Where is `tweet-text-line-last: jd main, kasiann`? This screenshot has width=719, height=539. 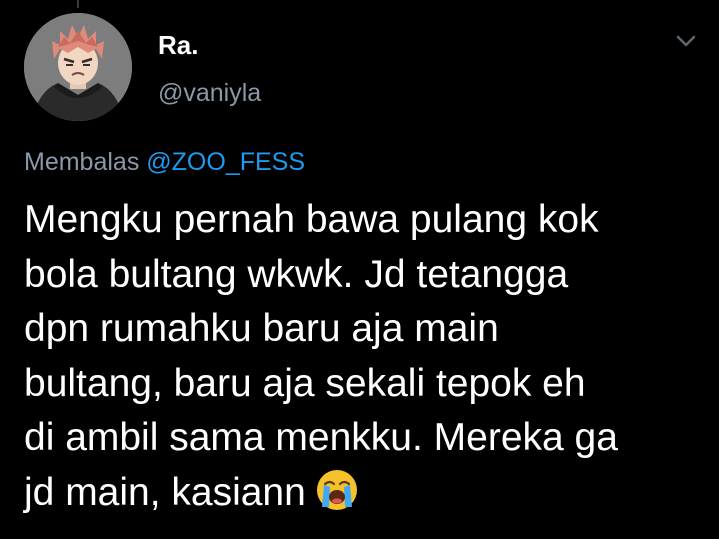
tweet-text-line-last: jd main, kasiann is located at coordinates (369, 493).